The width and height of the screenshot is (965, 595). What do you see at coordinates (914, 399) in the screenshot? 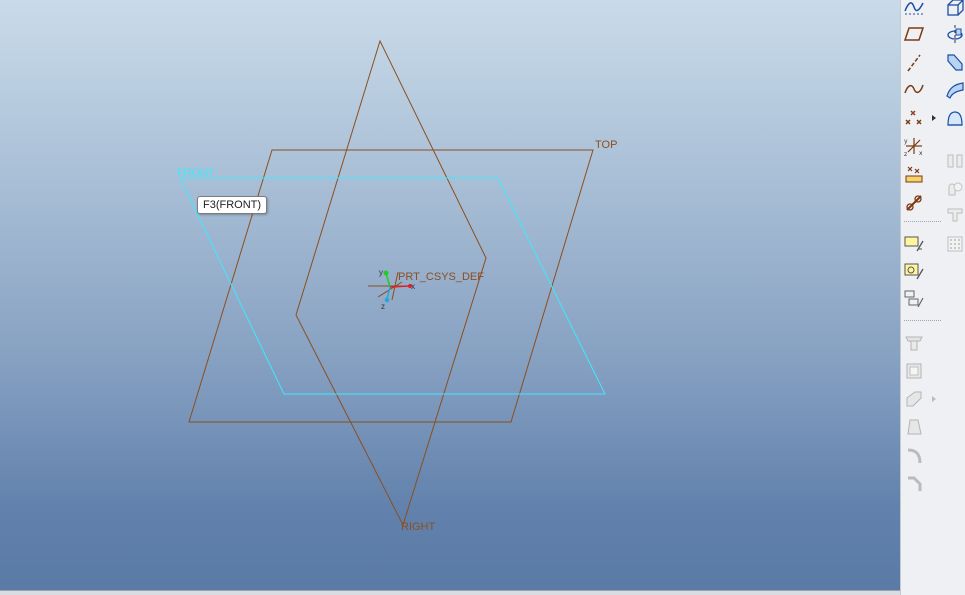
I see `rib-icon` at bounding box center [914, 399].